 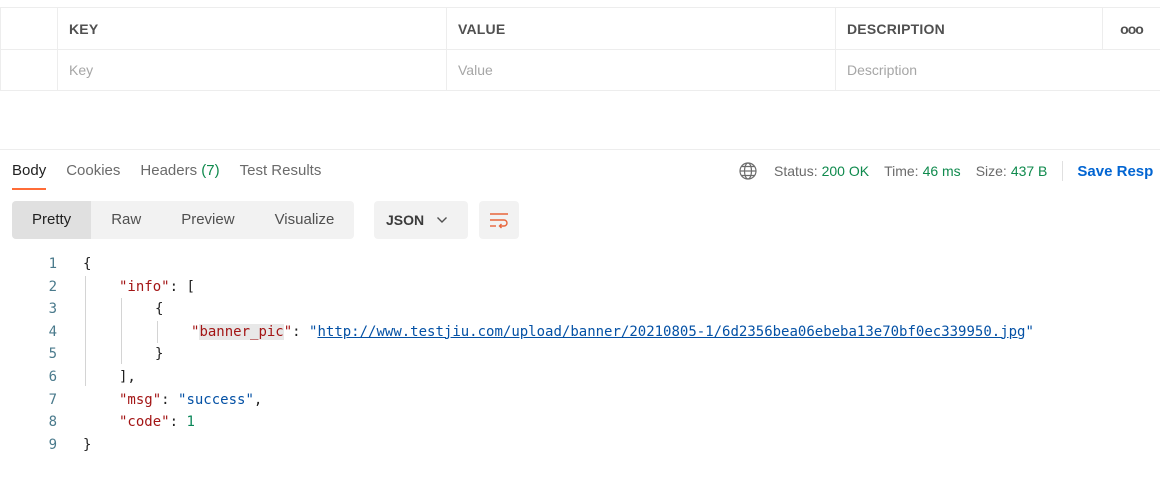 What do you see at coordinates (52, 422) in the screenshot?
I see `line-number: 8` at bounding box center [52, 422].